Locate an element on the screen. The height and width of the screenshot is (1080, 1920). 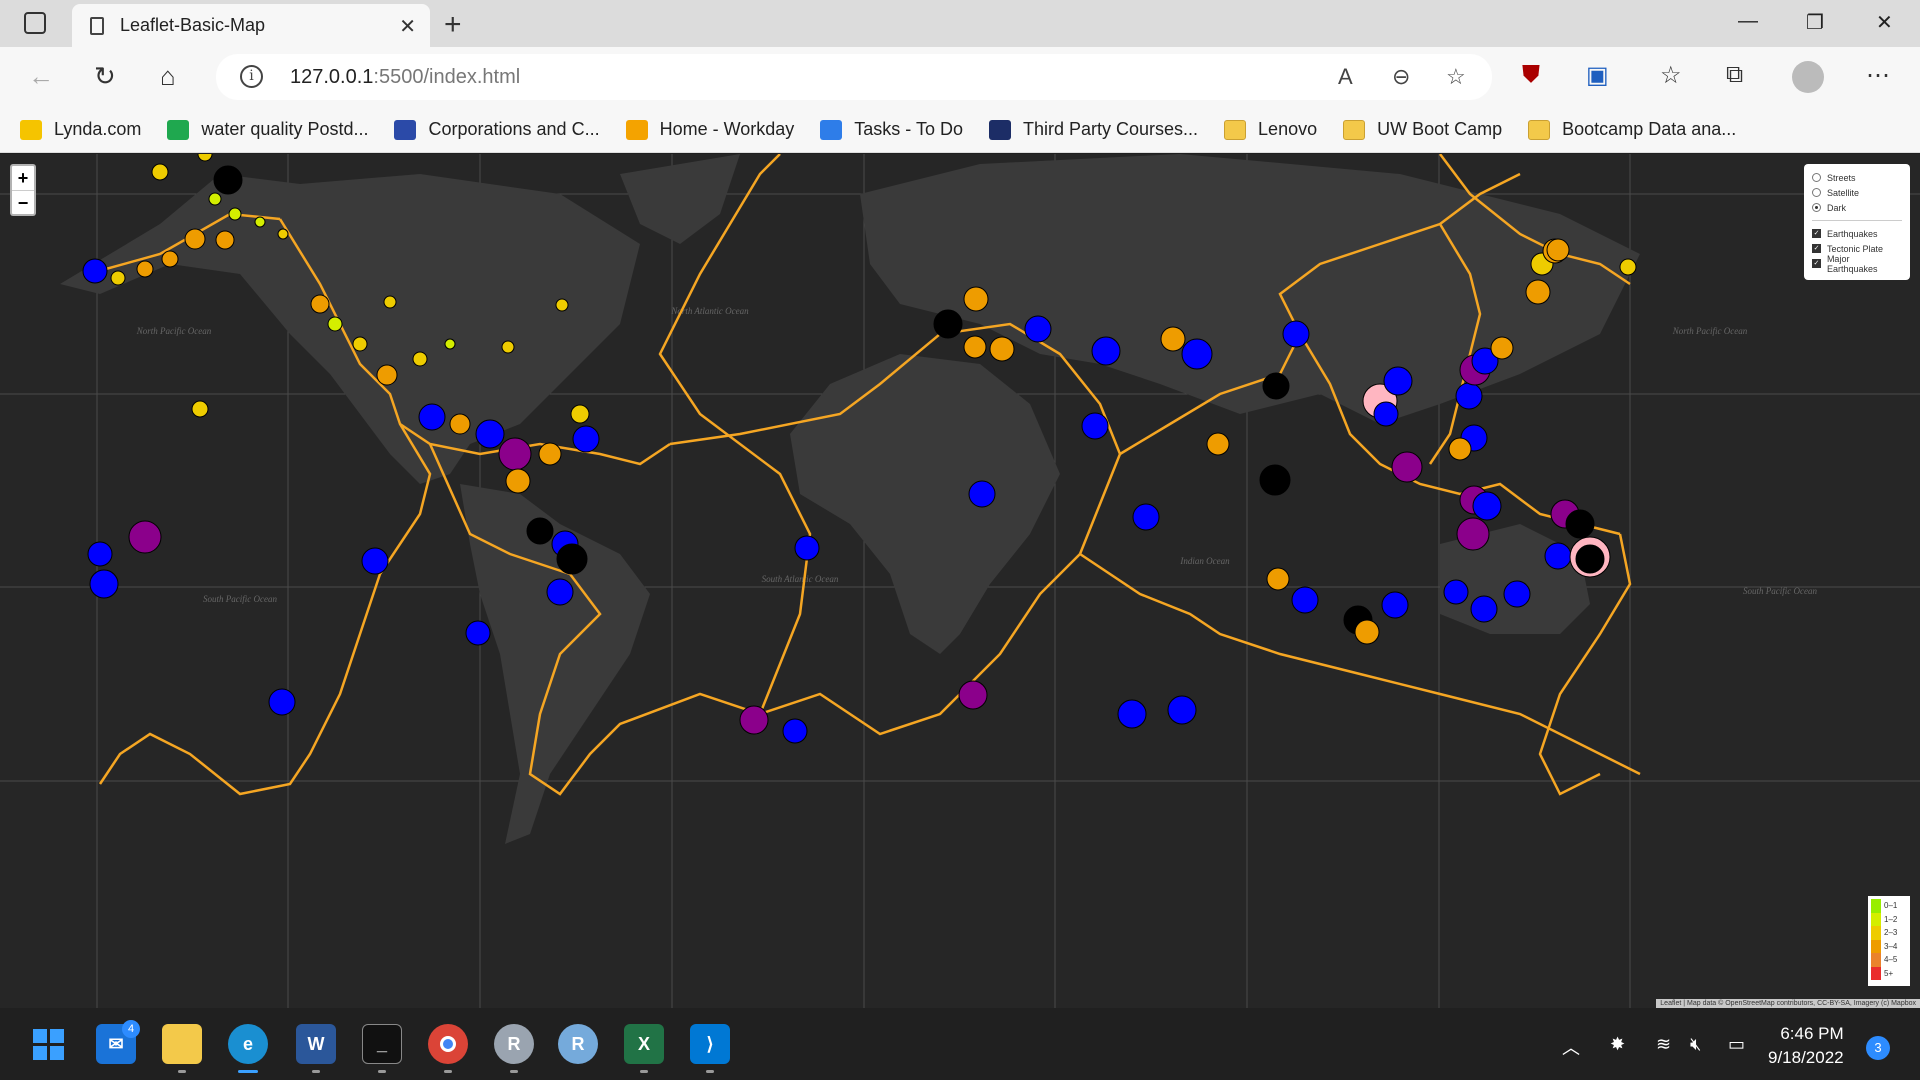
file-explorer-icon is located at coordinates (182, 1044).